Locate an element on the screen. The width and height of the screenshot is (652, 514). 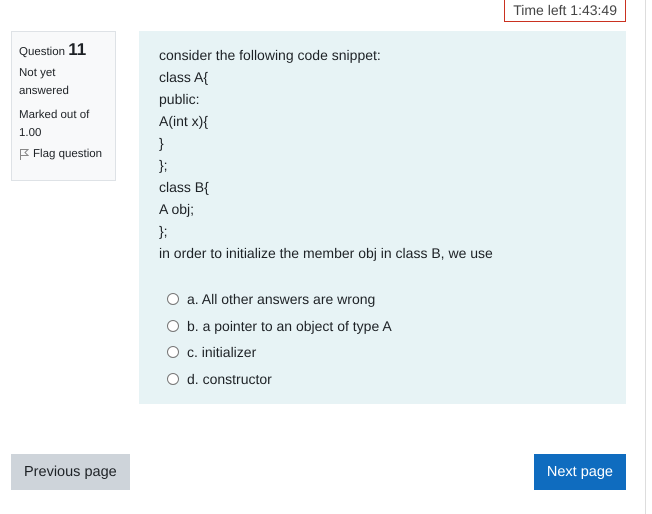
next-page-button: Next page is located at coordinates (580, 472).